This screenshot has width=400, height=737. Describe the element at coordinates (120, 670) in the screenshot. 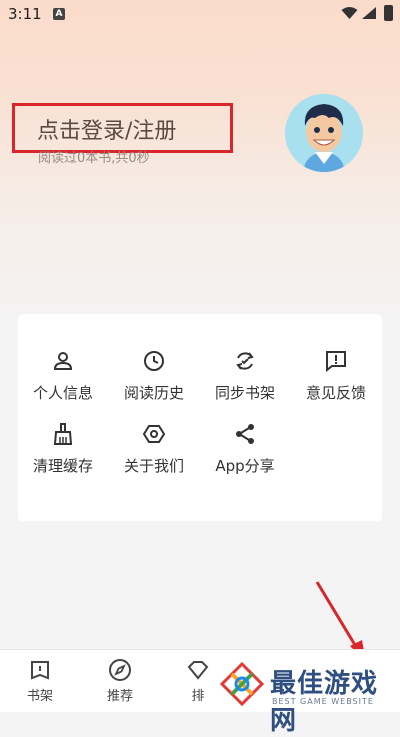

I see `compass-icon` at that location.